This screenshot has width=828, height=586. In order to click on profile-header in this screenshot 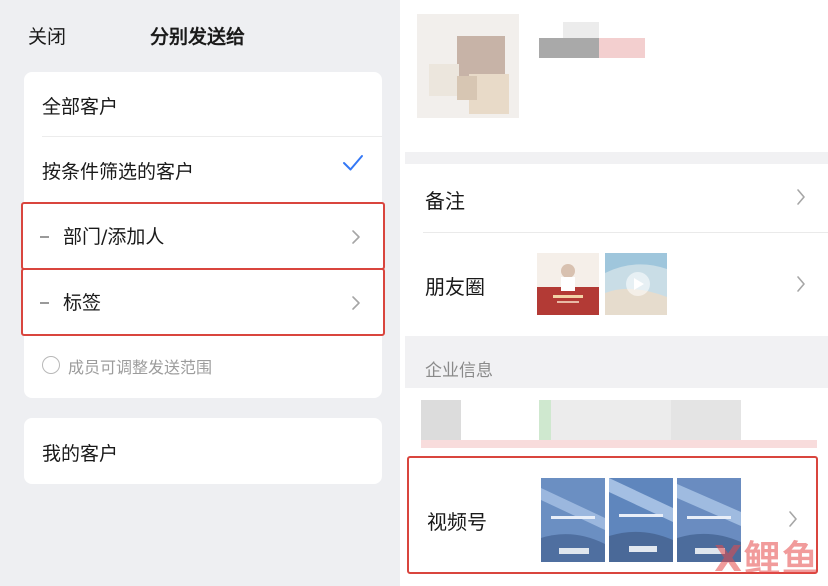, I will do `click(616, 76)`.